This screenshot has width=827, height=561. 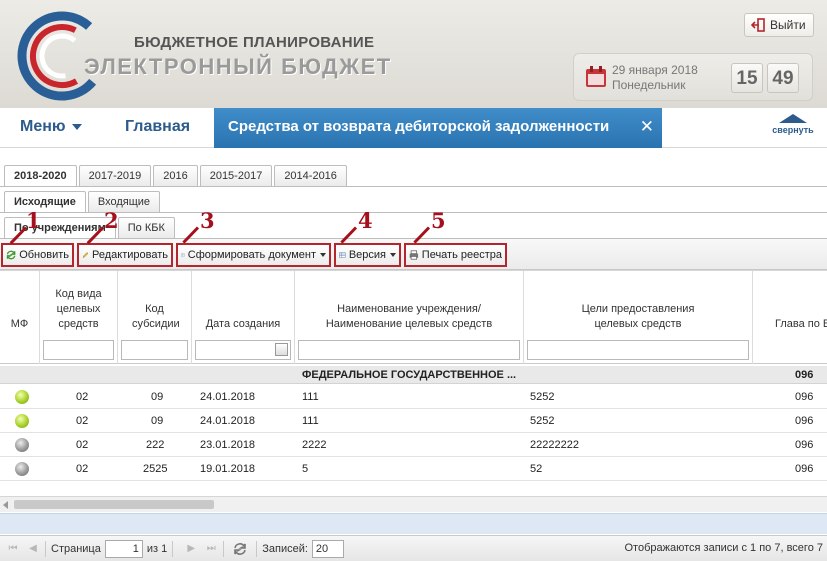 I want to click on column-header-goal: Цели предоставления целевых средств, so click(x=638, y=317).